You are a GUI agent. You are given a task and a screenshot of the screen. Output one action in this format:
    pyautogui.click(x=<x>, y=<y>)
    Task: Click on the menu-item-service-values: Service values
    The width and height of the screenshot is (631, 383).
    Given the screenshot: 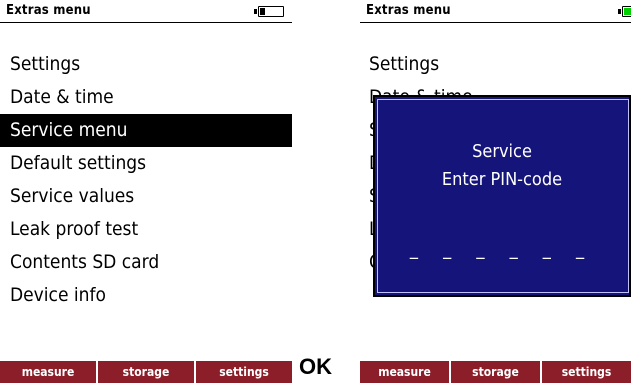 What is the action you would take?
    pyautogui.click(x=146, y=196)
    